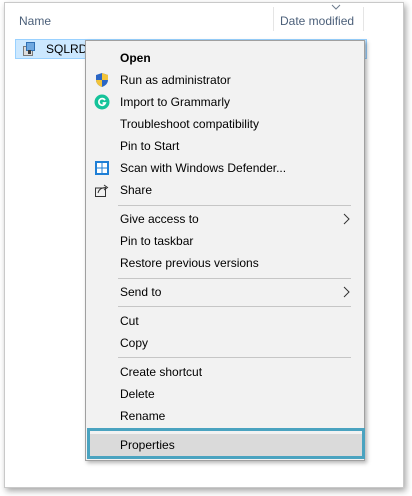 The image size is (412, 496). I want to click on menu-item-pin-to-taskbar: Pin to taskbar, so click(225, 241).